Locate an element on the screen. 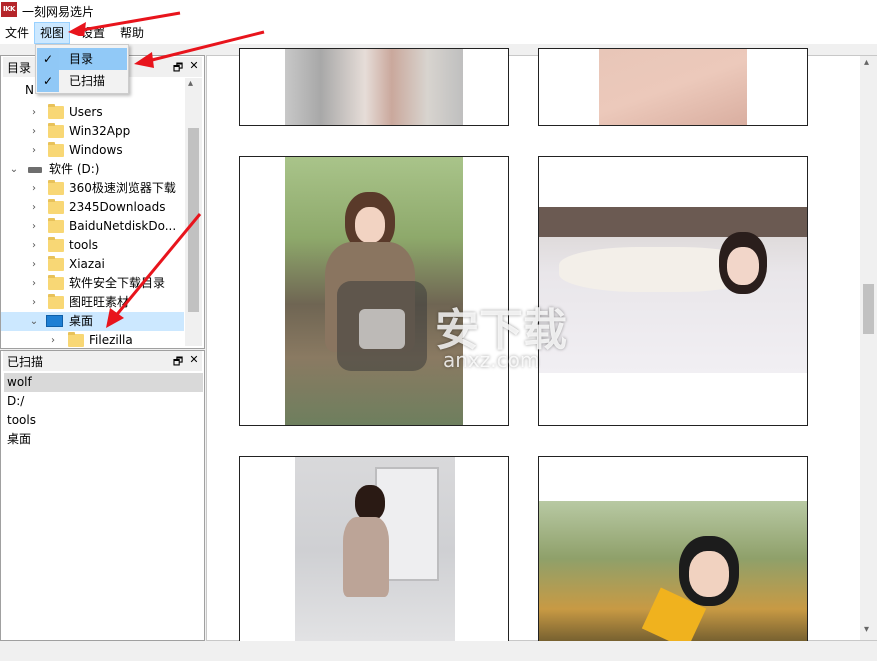 This screenshot has height=661, width=877. scanned-panel: 已扫描 🗗 ✕ wolf D:/ tools 桌面 is located at coordinates (102, 495).